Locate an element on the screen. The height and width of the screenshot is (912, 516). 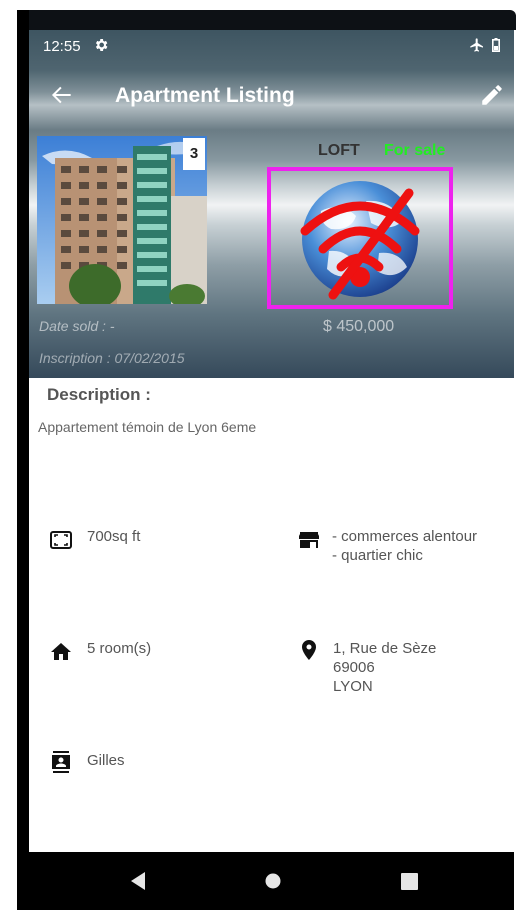
status-time: 12:55 is located at coordinates (62, 46).